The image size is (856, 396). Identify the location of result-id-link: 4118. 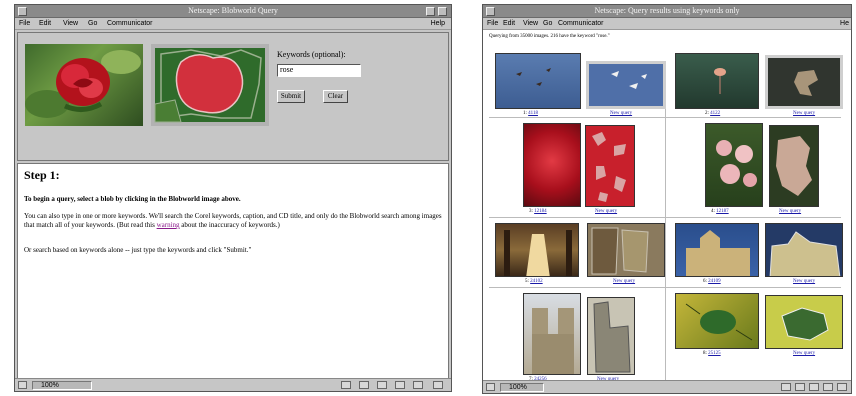
(533, 113).